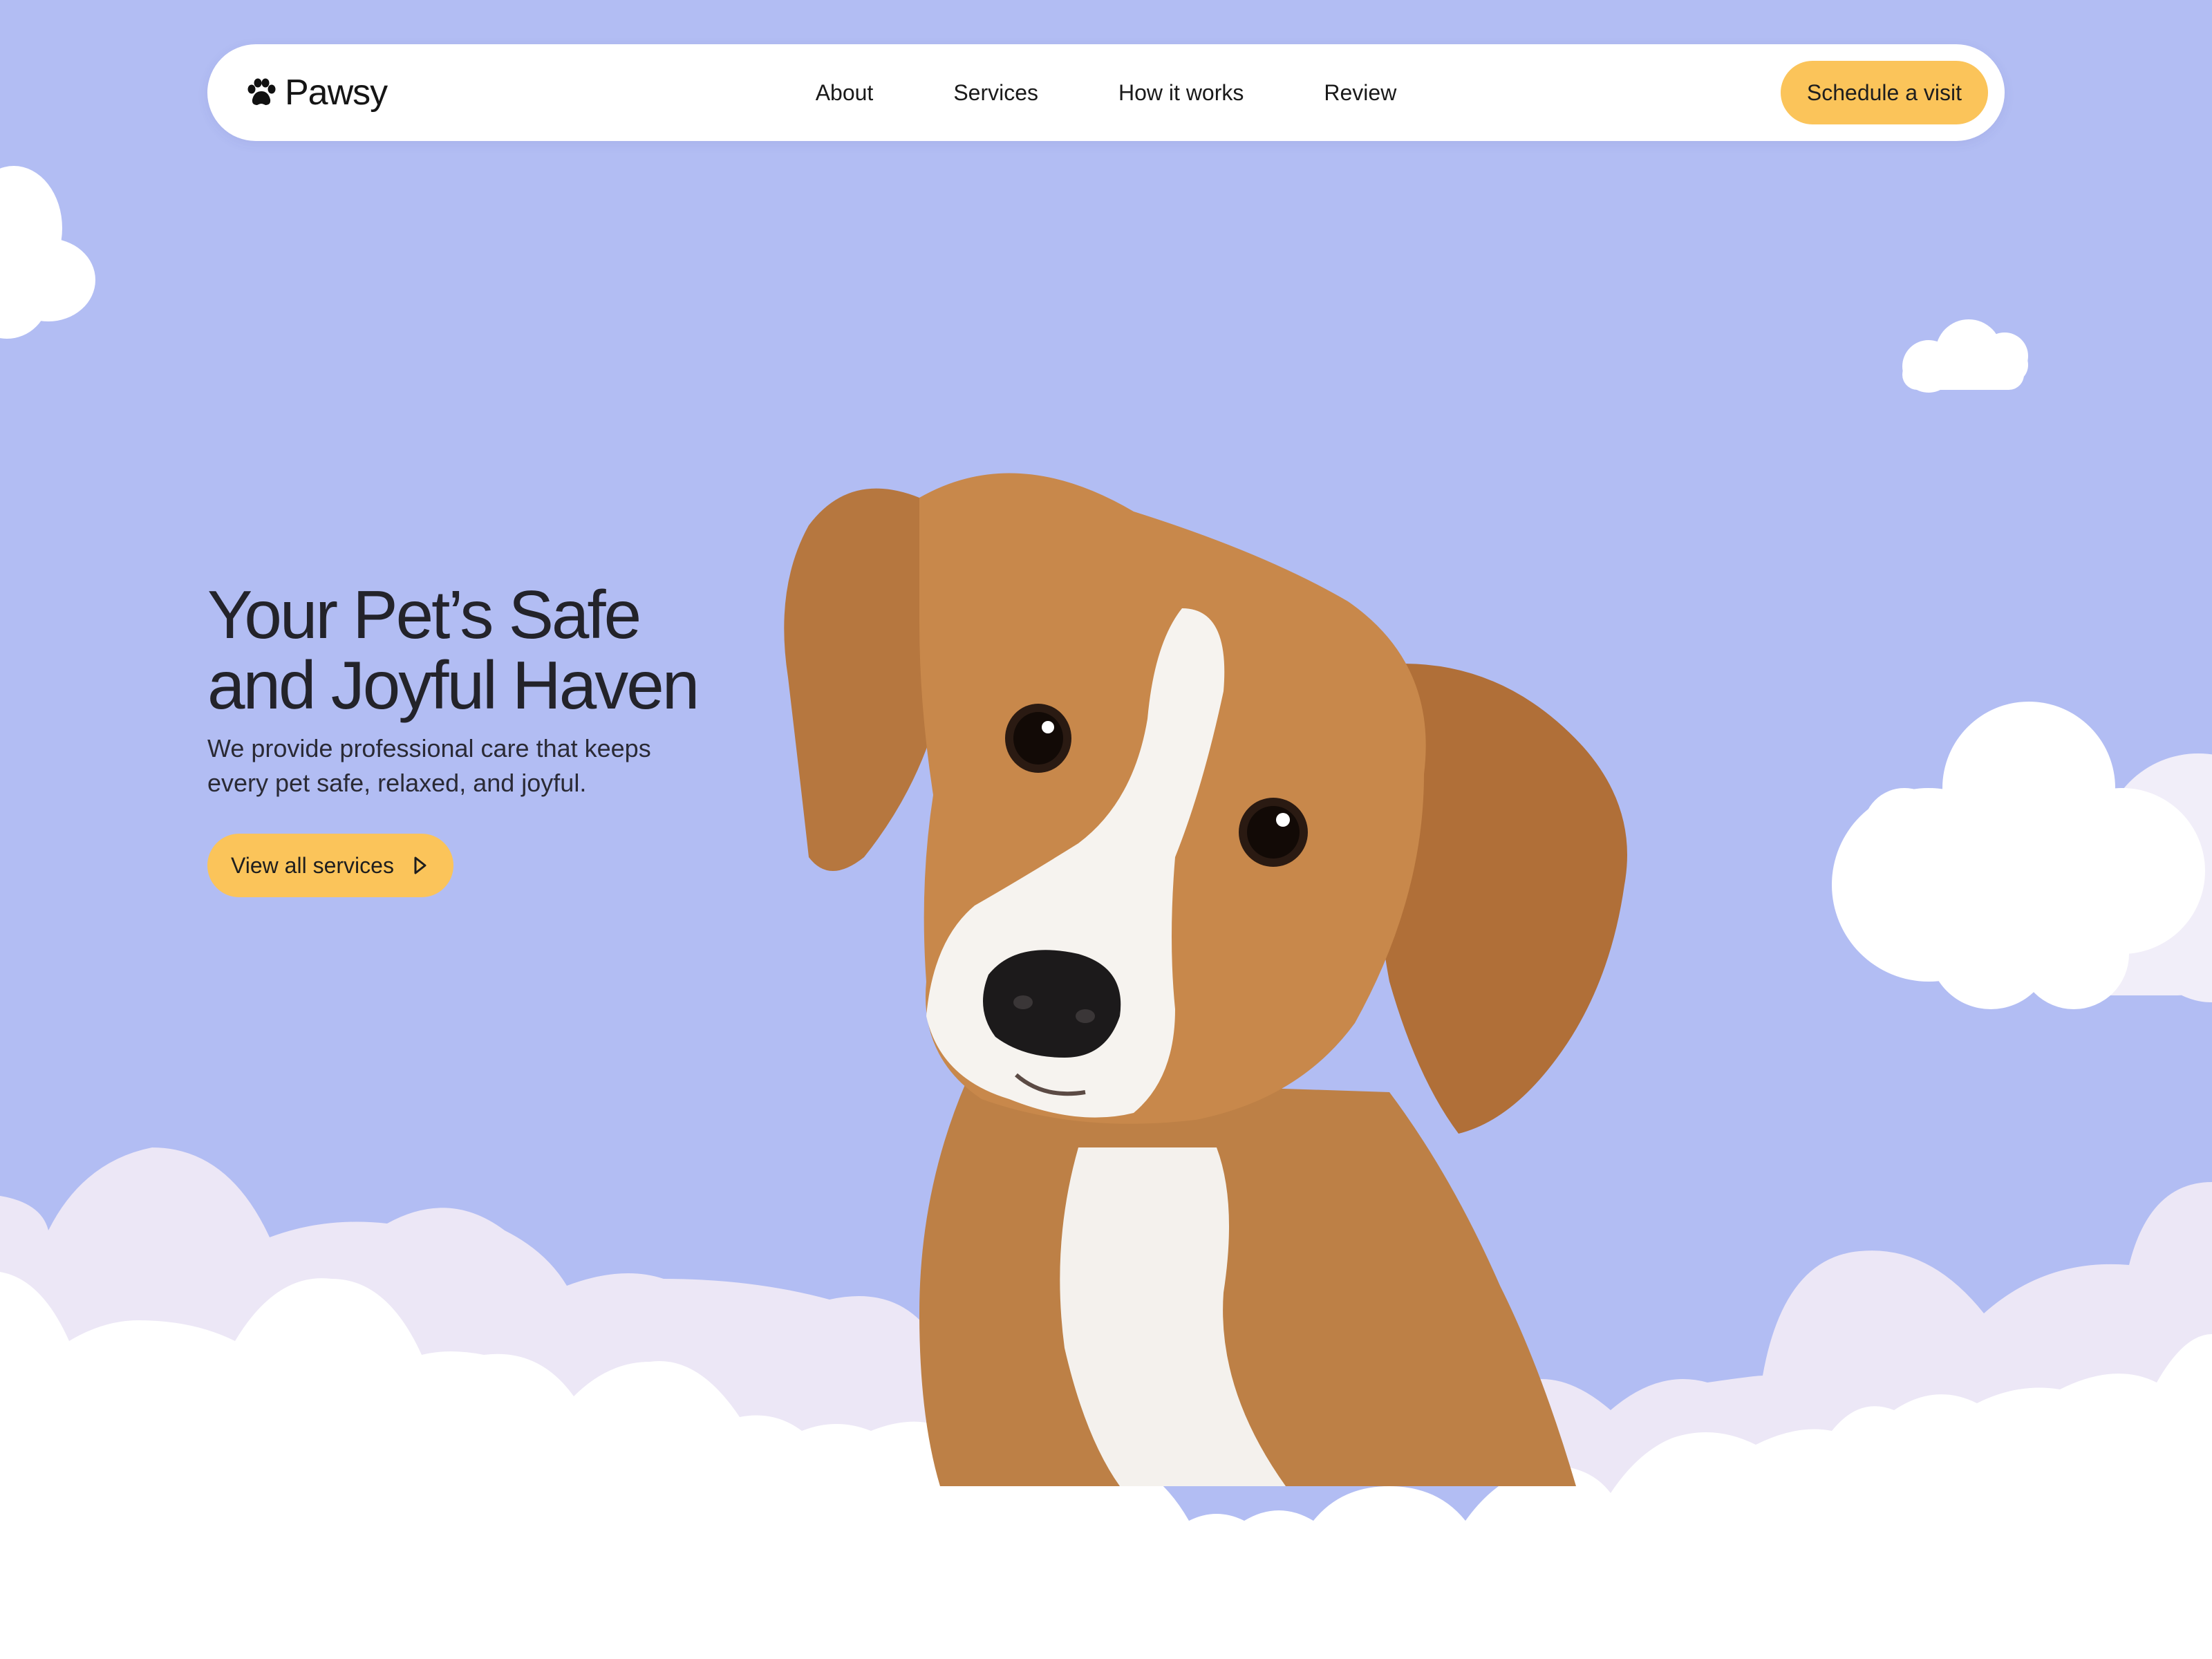 The height and width of the screenshot is (1659, 2212). I want to click on nav-link-services: Services, so click(975, 93).